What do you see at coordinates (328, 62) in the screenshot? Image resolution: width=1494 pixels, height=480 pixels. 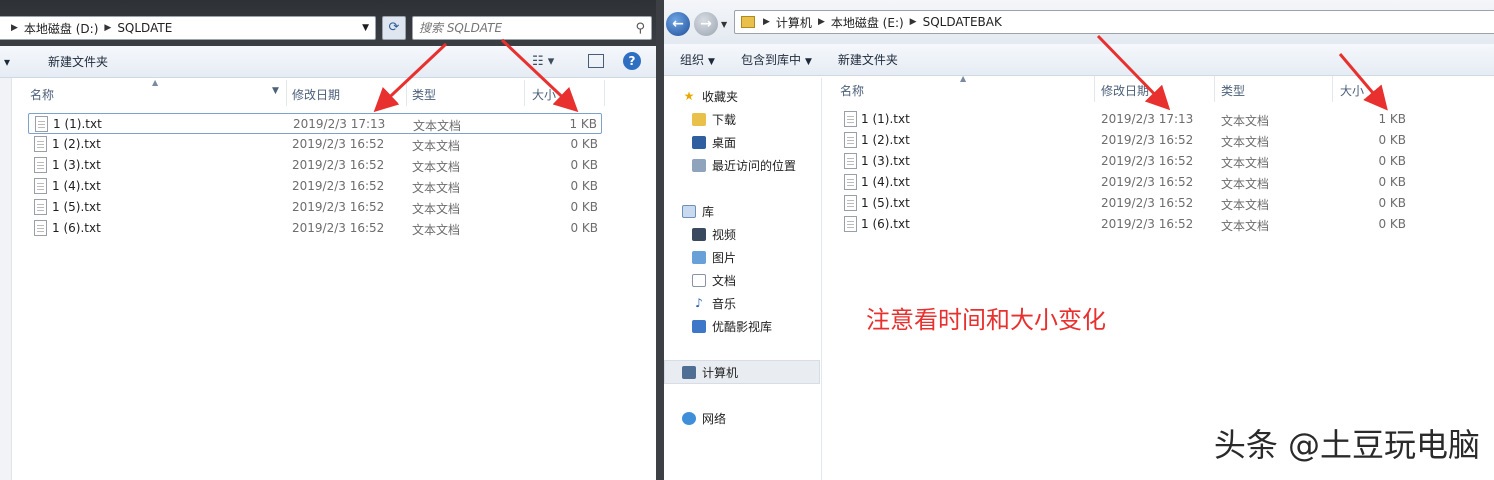 I see `toolbar: ▾ 新建文件夹 ☷ ▾ ?` at bounding box center [328, 62].